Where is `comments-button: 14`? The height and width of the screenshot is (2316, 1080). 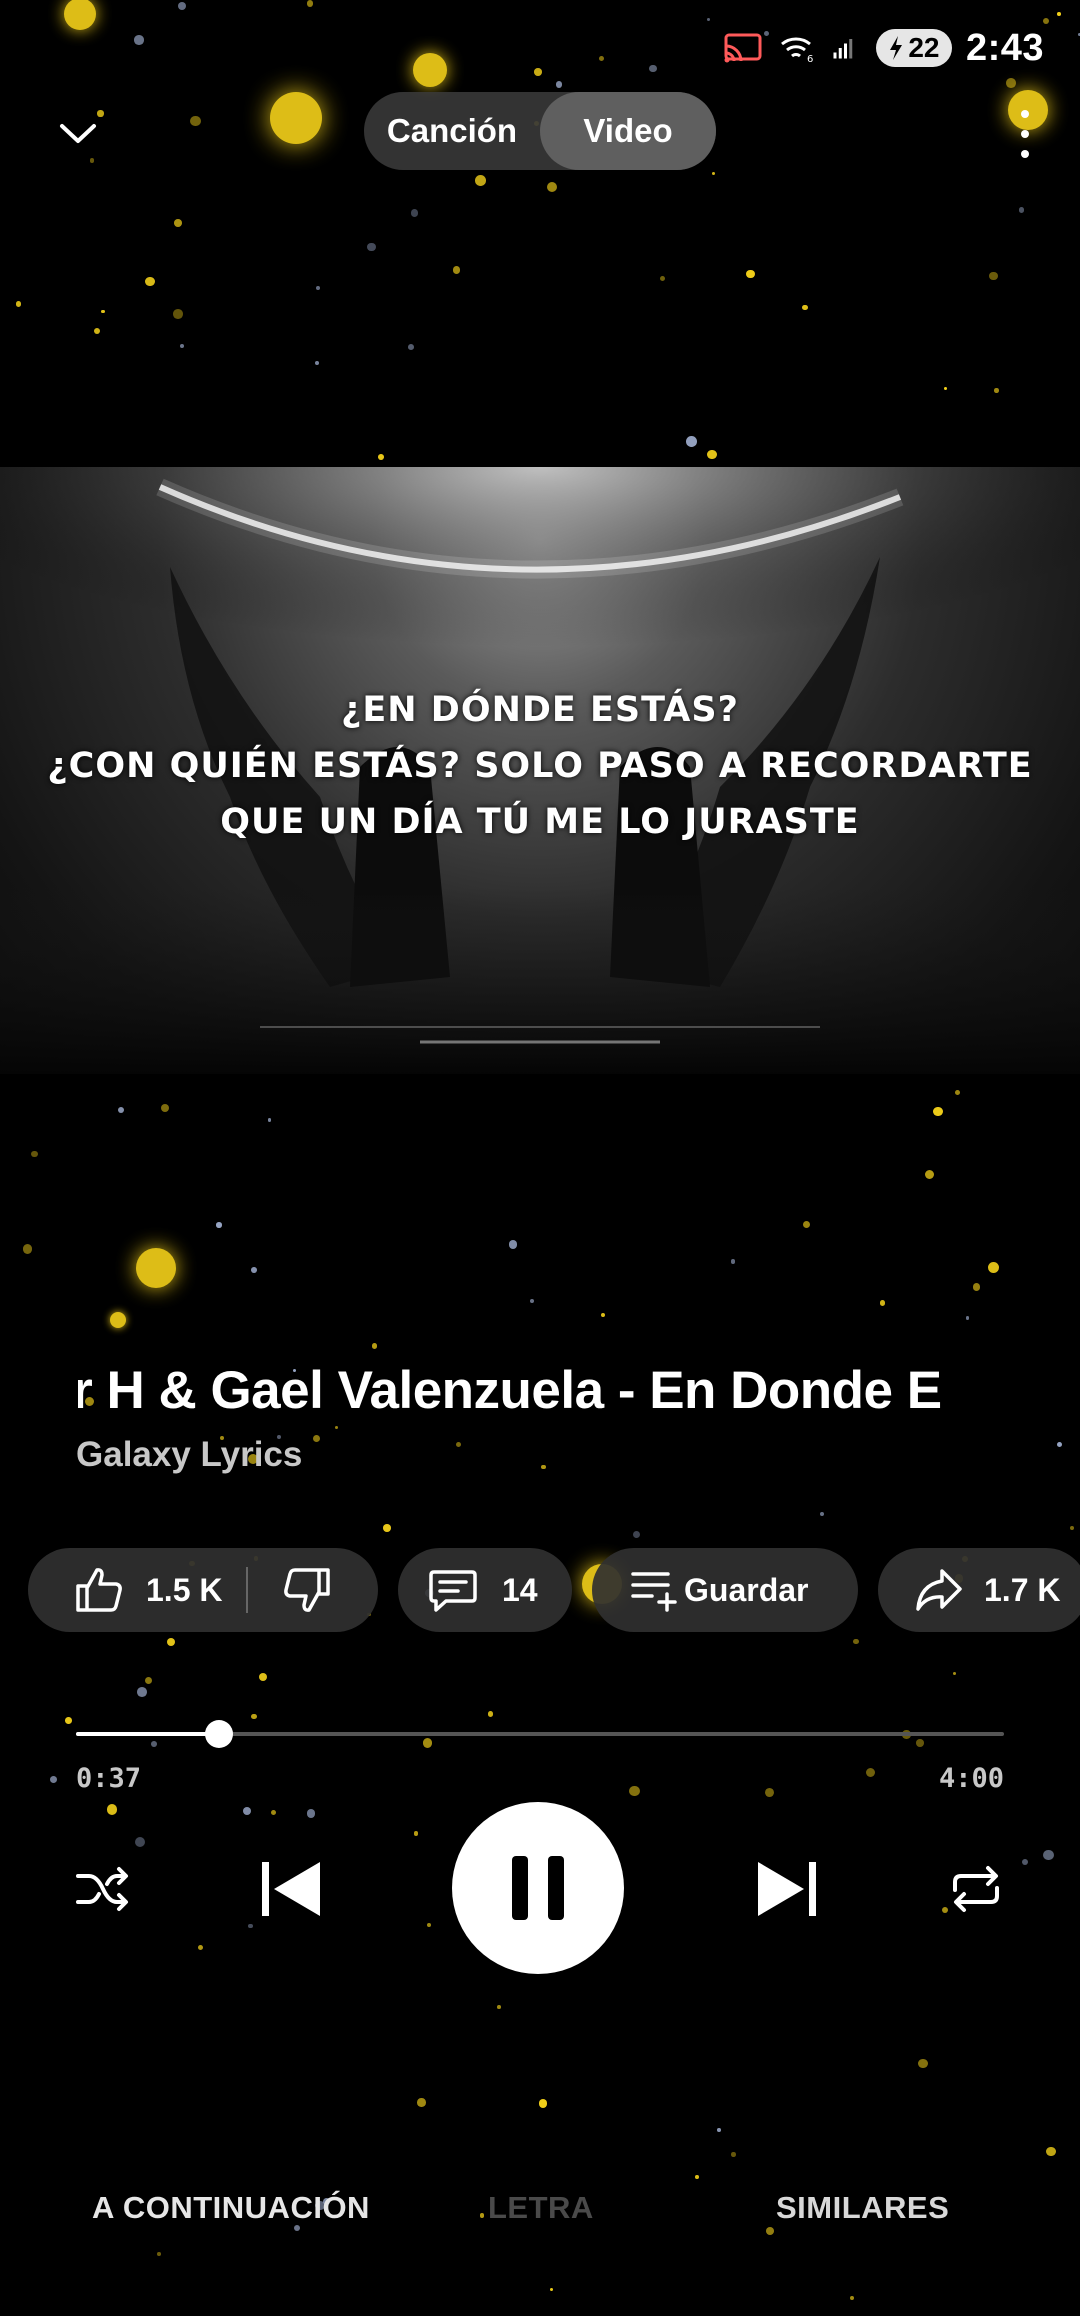
comments-button: 14 is located at coordinates (485, 1590).